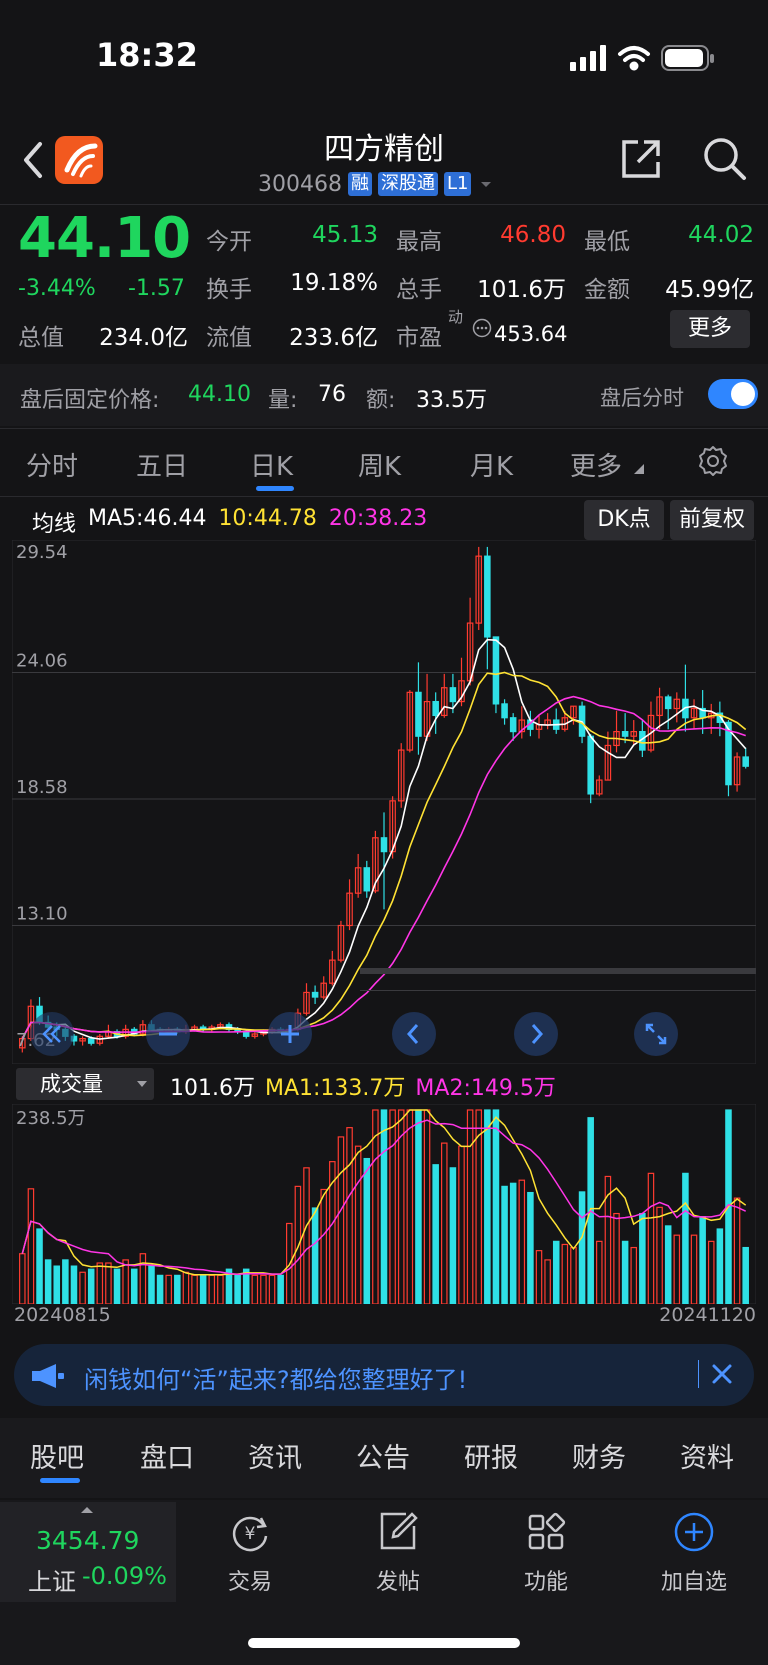  What do you see at coordinates (414, 1034) in the screenshot?
I see `chart-prev-icon` at bounding box center [414, 1034].